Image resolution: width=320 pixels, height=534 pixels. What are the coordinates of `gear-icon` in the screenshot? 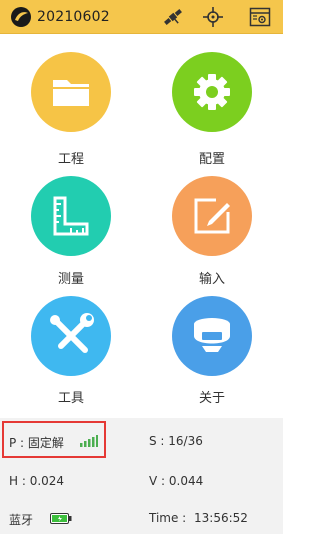 It's located at (212, 92).